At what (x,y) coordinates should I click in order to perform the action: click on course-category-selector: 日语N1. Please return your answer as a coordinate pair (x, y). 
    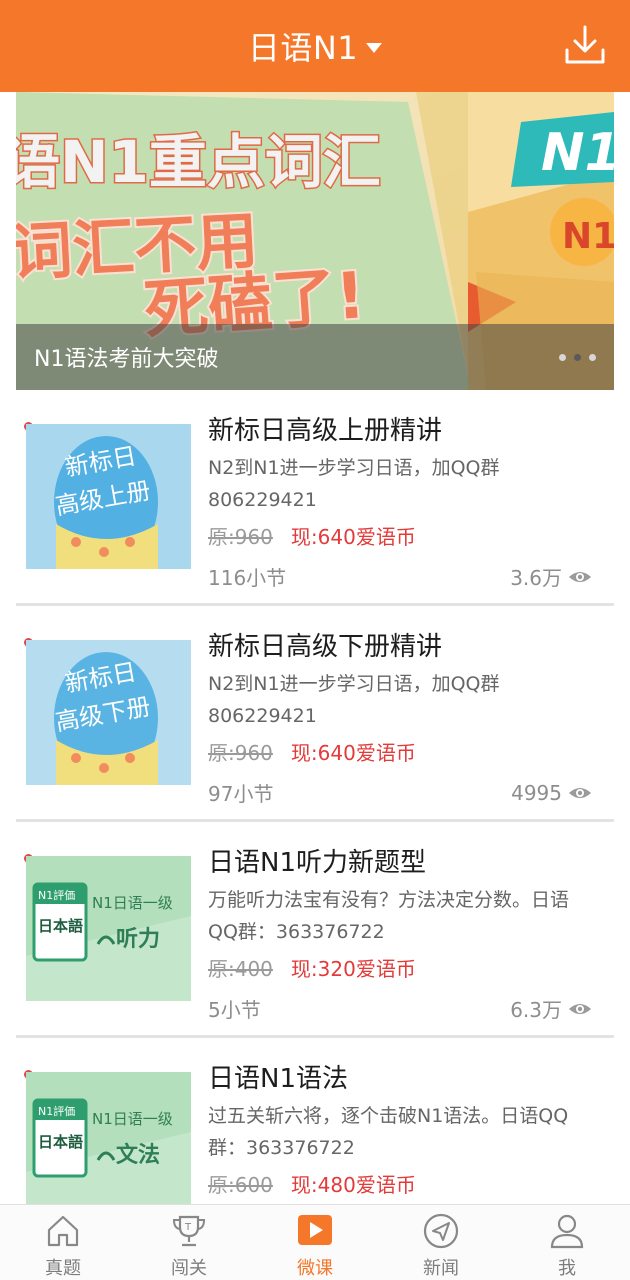
    Looking at the image, I should click on (315, 46).